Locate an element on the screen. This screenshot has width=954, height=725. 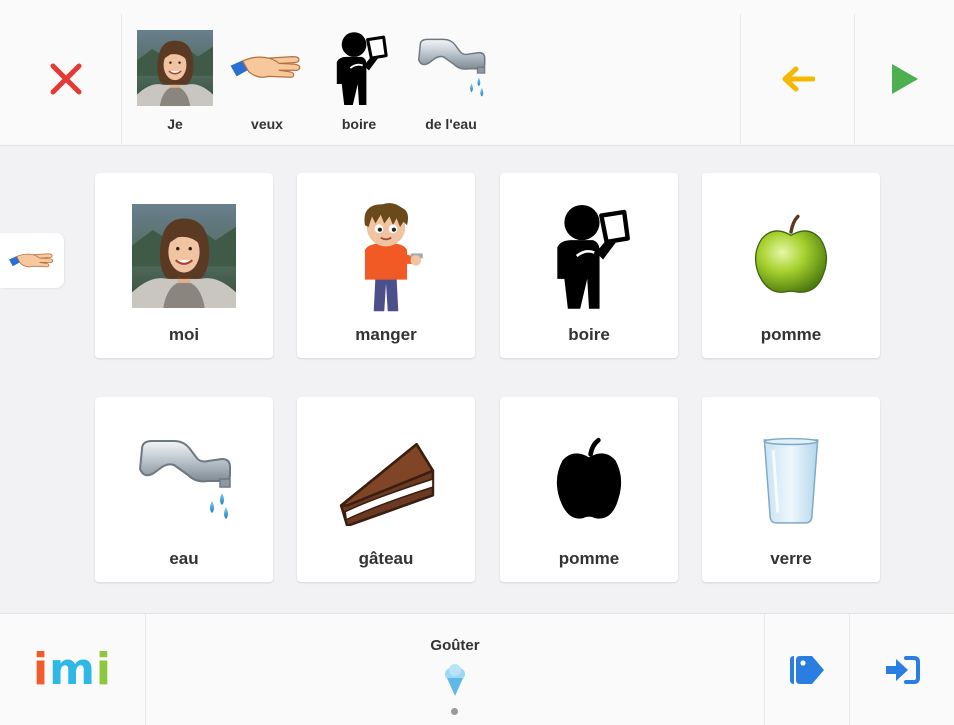
side-panel-tab is located at coordinates (32, 260).